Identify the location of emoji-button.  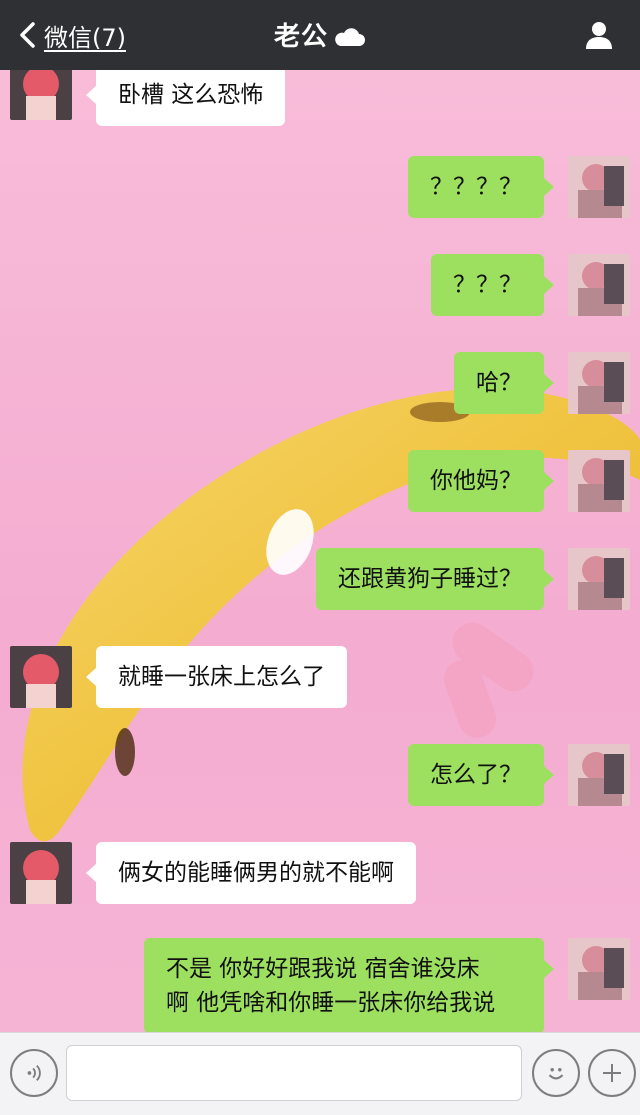
(556, 1073).